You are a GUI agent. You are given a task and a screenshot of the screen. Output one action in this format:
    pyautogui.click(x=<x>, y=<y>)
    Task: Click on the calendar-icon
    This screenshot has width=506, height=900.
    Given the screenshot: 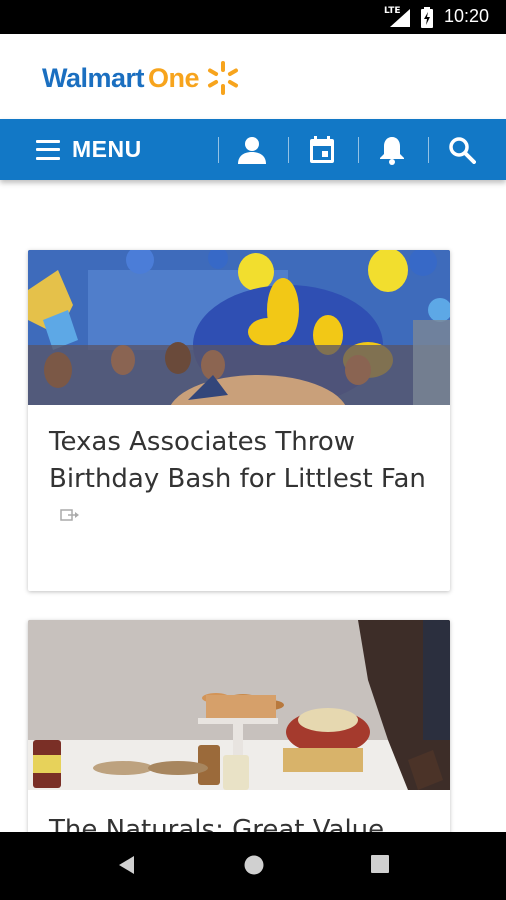 What is the action you would take?
    pyautogui.click(x=322, y=149)
    